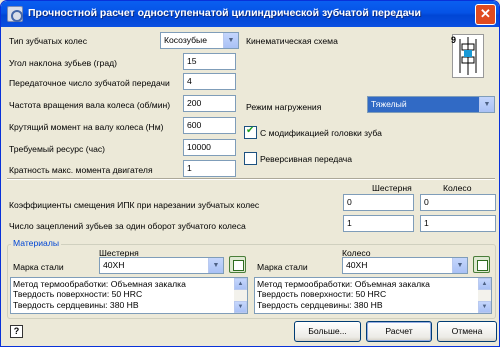 Image resolution: width=500 pixels, height=347 pixels. I want to click on pinion-steel-select: 40ХН ▼, so click(161, 265).